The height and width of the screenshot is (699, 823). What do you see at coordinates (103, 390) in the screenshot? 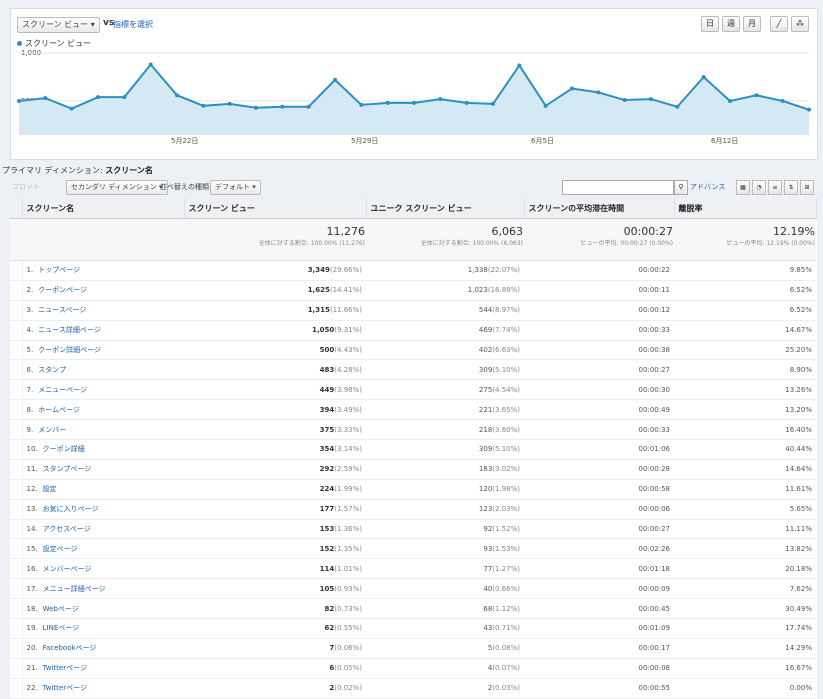
I see `screen-name-cell: 7. メニューページ` at bounding box center [103, 390].